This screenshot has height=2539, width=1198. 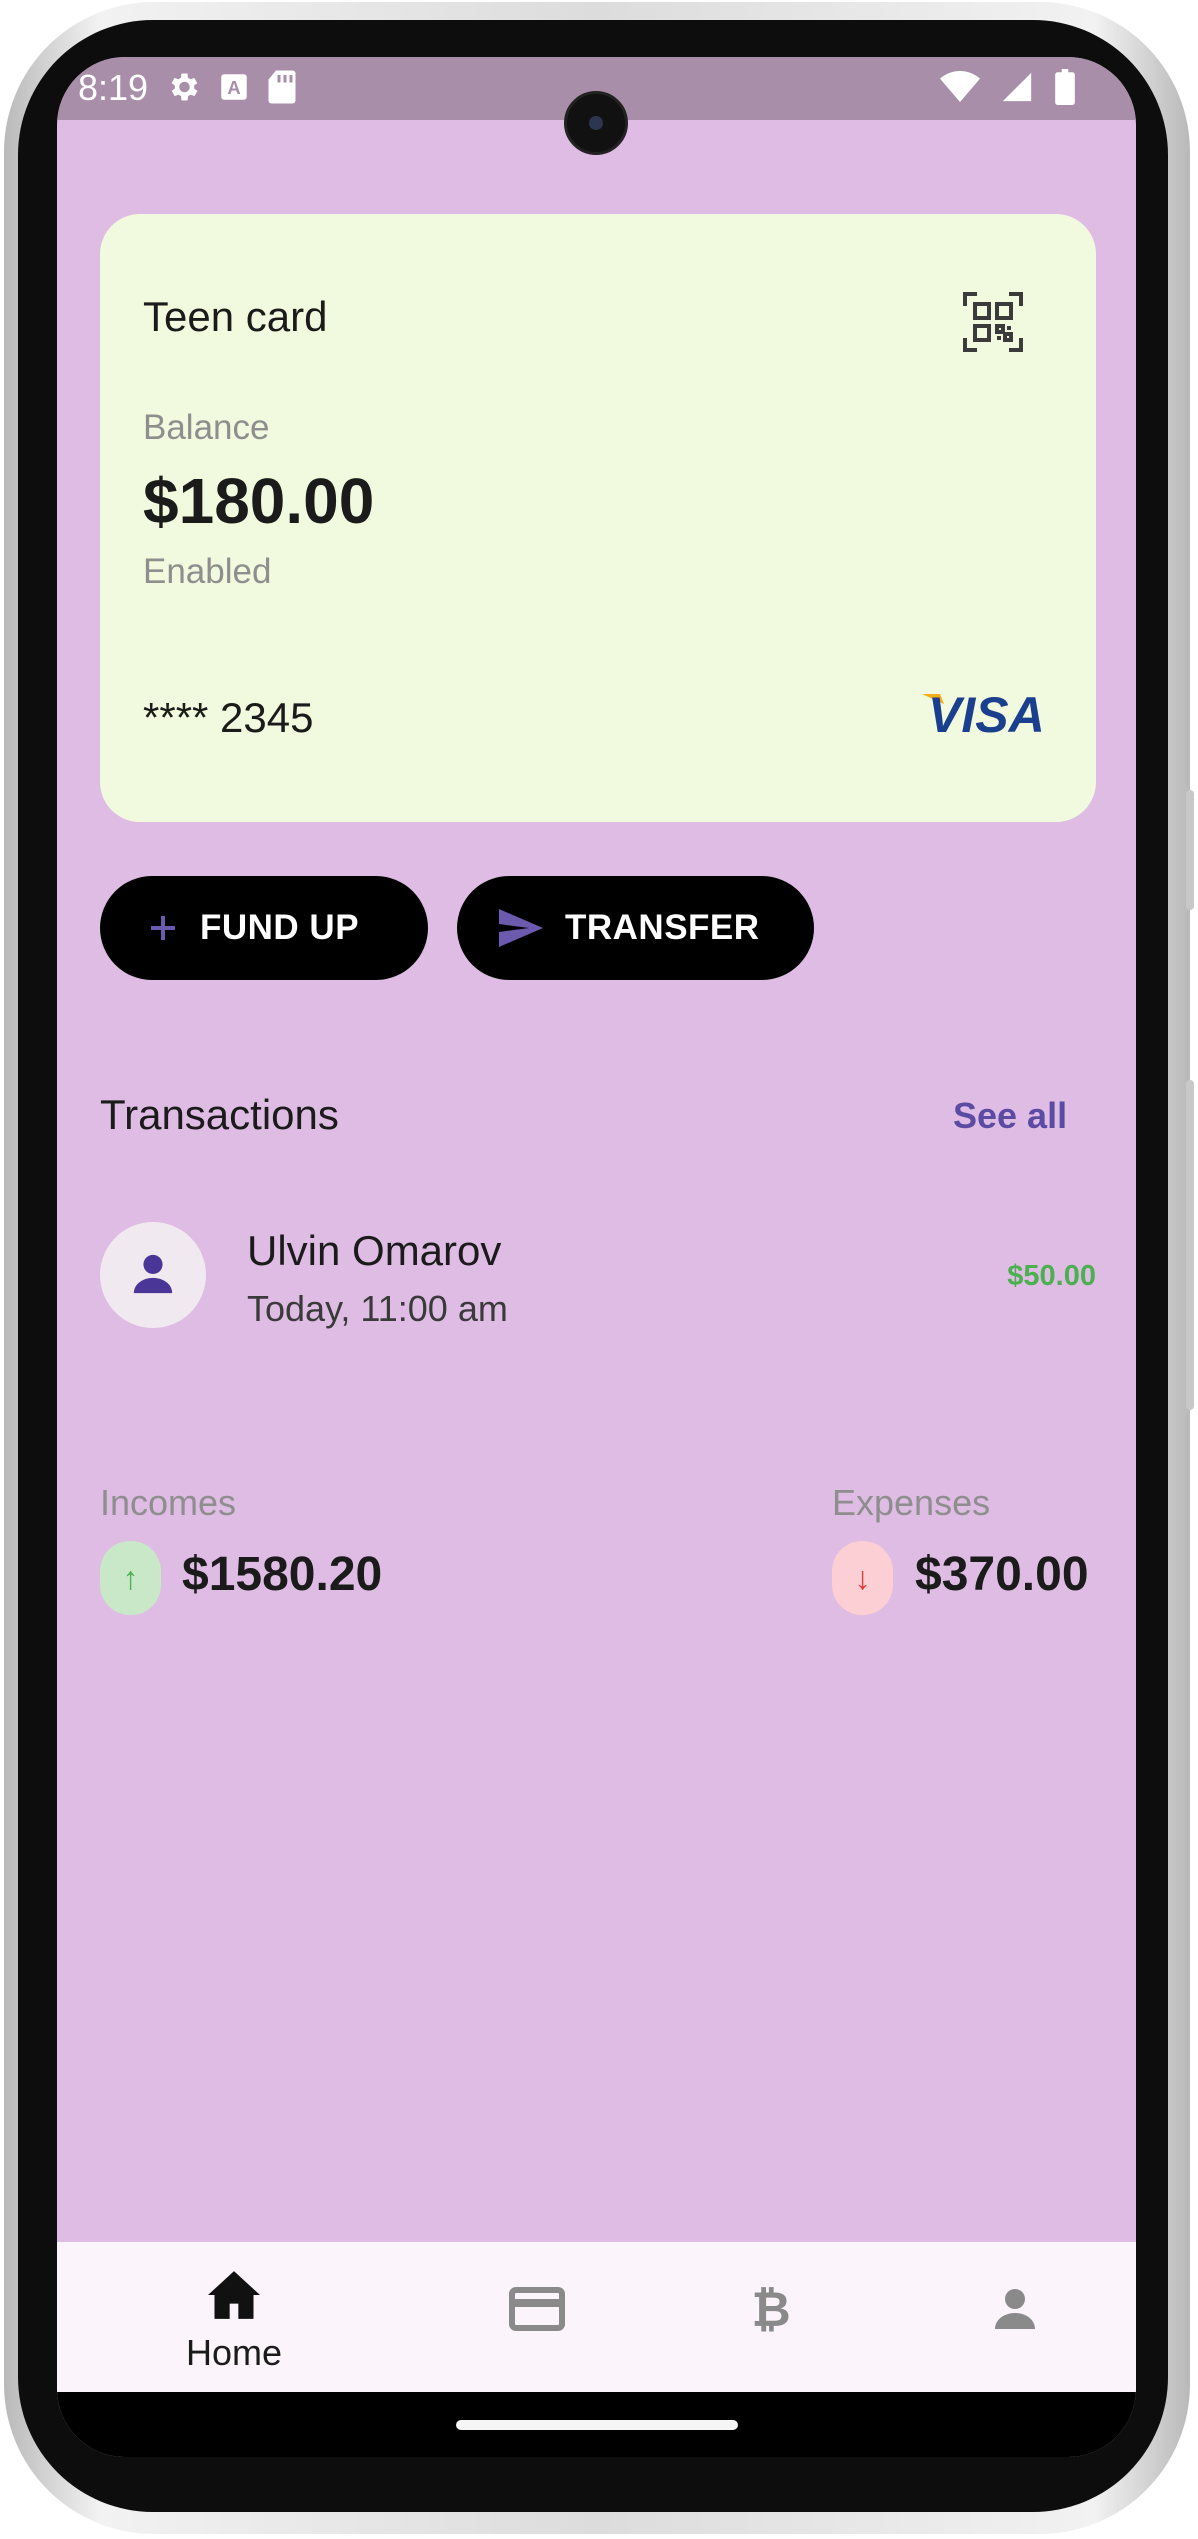 I want to click on keyboard-a-icon: A, so click(x=234, y=87).